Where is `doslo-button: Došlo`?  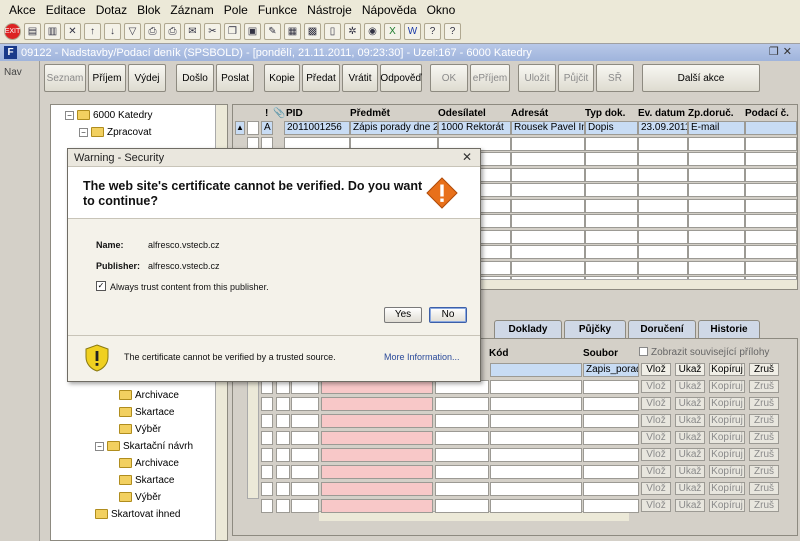
doslo-button: Došlo is located at coordinates (195, 78).